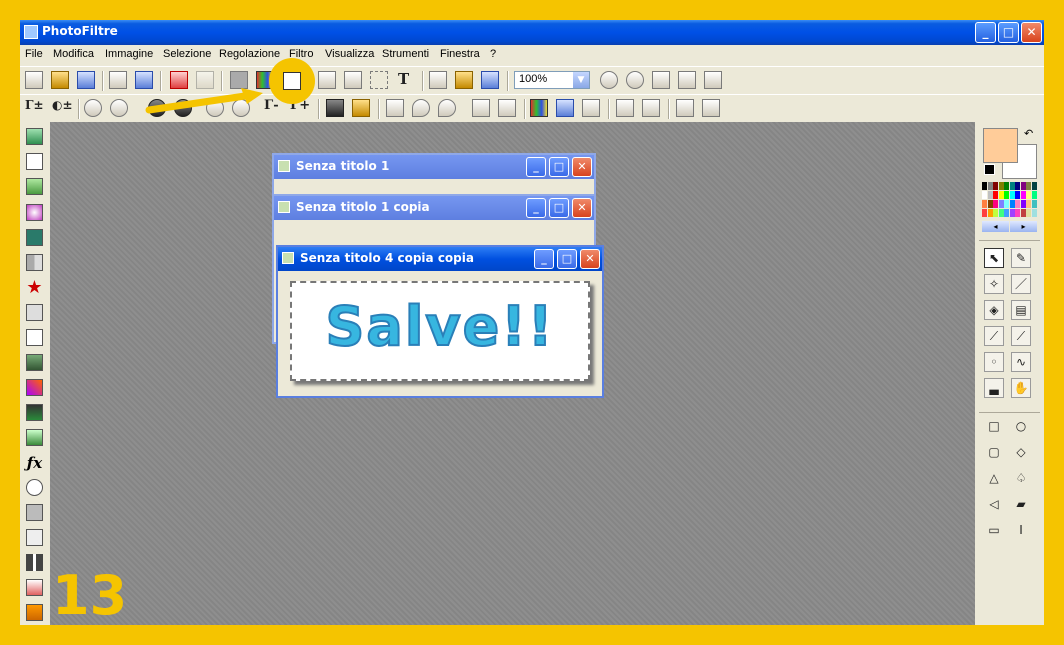 Image resolution: width=1064 pixels, height=645 pixels. I want to click on split-icon, so click(34, 562).